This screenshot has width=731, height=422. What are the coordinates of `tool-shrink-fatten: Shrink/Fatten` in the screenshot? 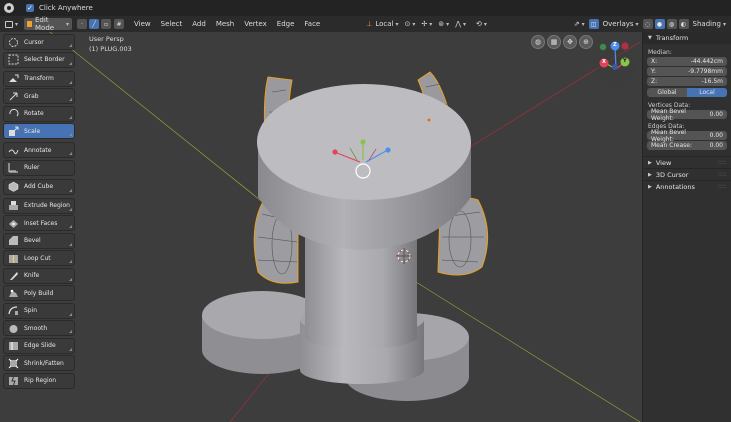 It's located at (39, 363).